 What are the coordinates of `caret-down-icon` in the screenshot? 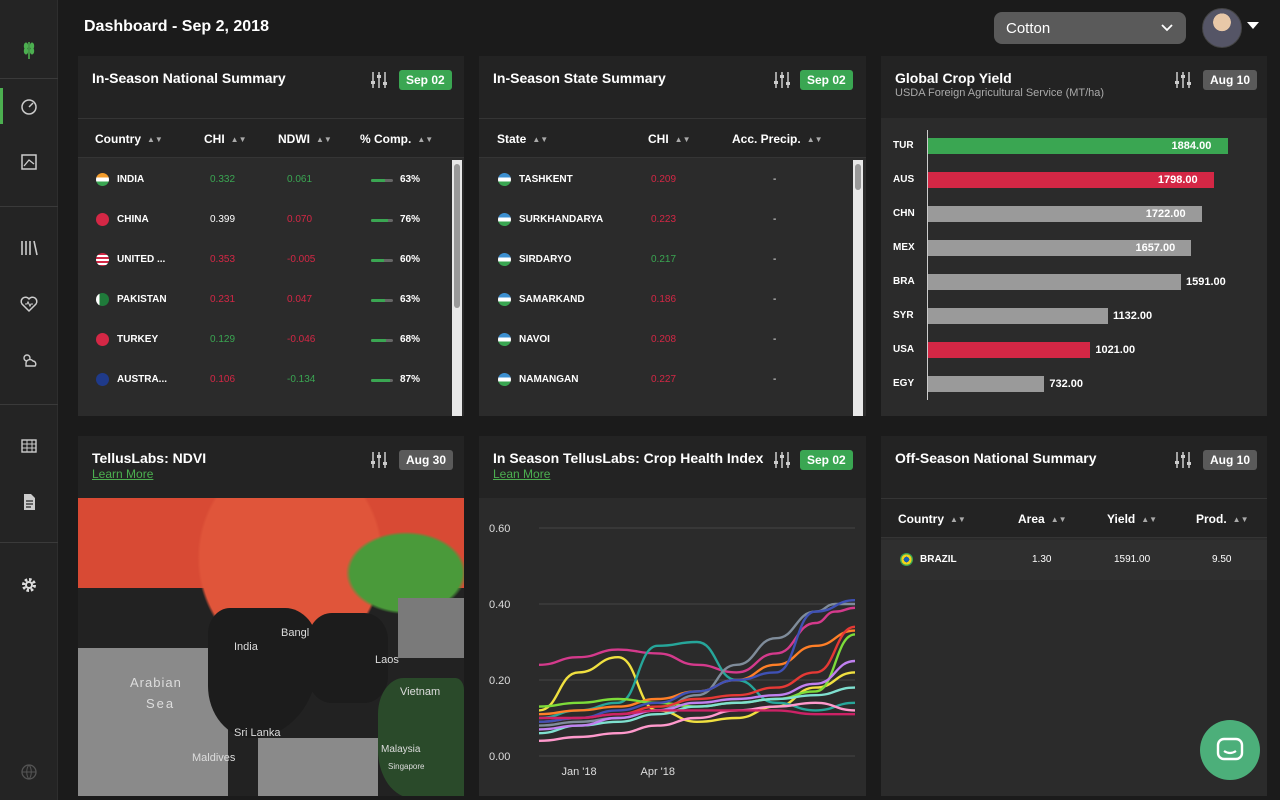 It's located at (1253, 25).